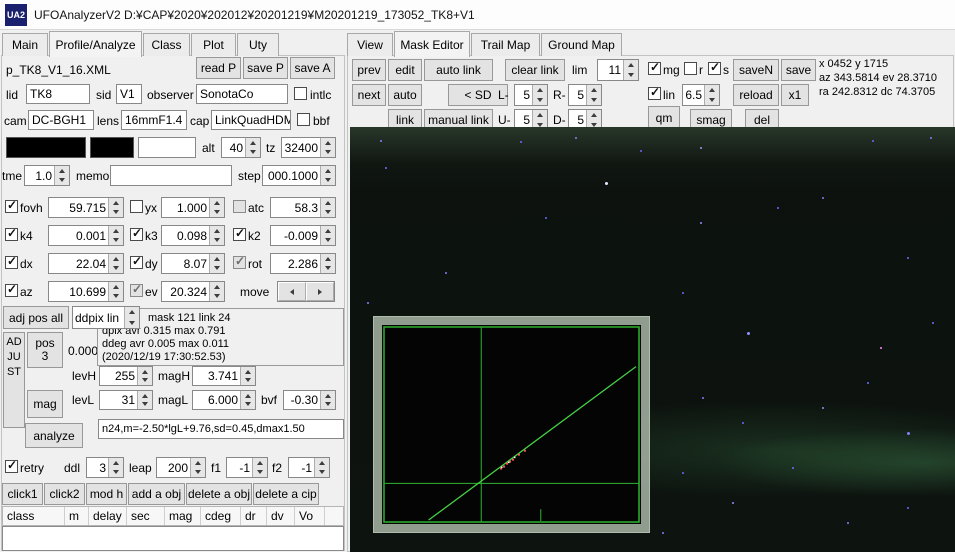 The height and width of the screenshot is (552, 955). I want to click on dx-checkbox, so click(11, 262).